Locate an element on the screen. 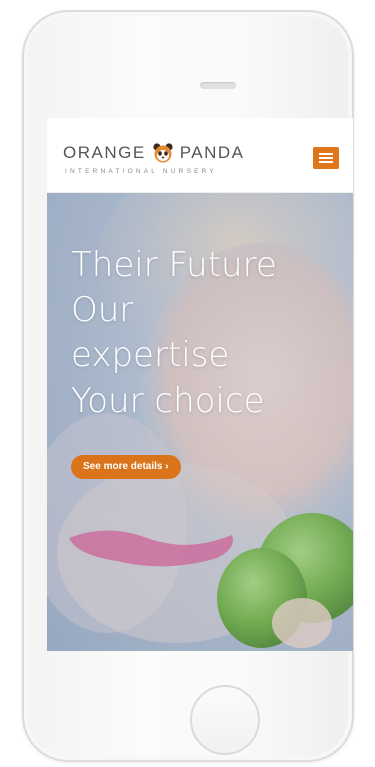 This screenshot has height=767, width=375. site-header: ORANGE PANDA INTERNATIONAL NURSERY is located at coordinates (200, 155).